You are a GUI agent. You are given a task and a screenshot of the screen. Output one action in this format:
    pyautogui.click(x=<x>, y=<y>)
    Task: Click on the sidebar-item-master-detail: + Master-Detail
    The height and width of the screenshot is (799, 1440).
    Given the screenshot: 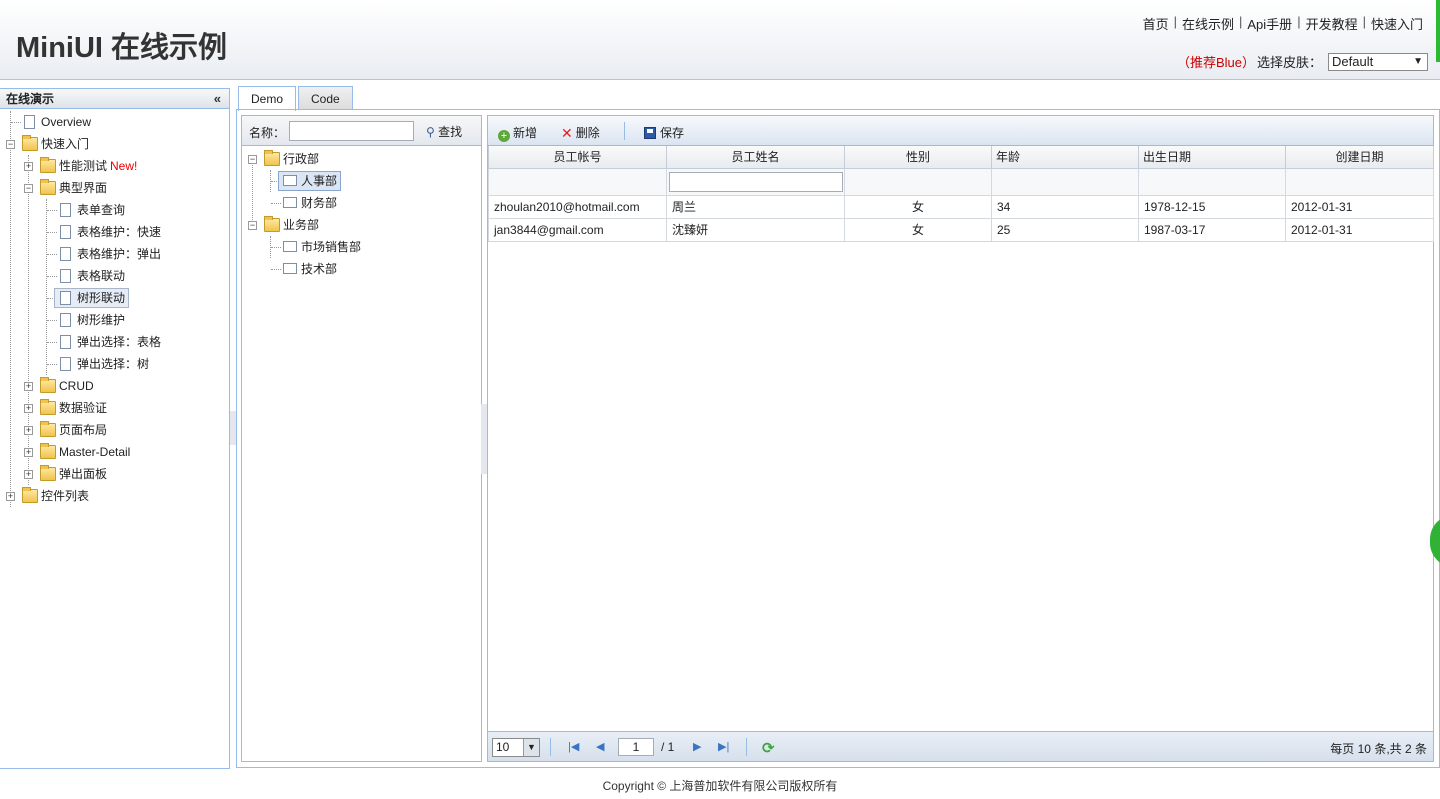 What is the action you would take?
    pyautogui.click(x=114, y=452)
    